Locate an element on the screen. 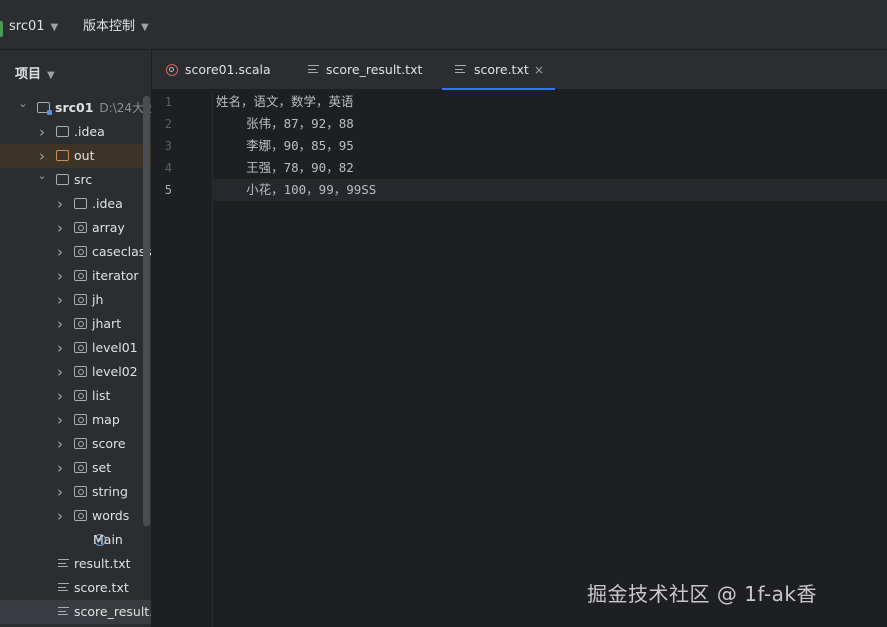 Image resolution: width=887 pixels, height=627 pixels. tree-item-score: › score is located at coordinates (75, 444).